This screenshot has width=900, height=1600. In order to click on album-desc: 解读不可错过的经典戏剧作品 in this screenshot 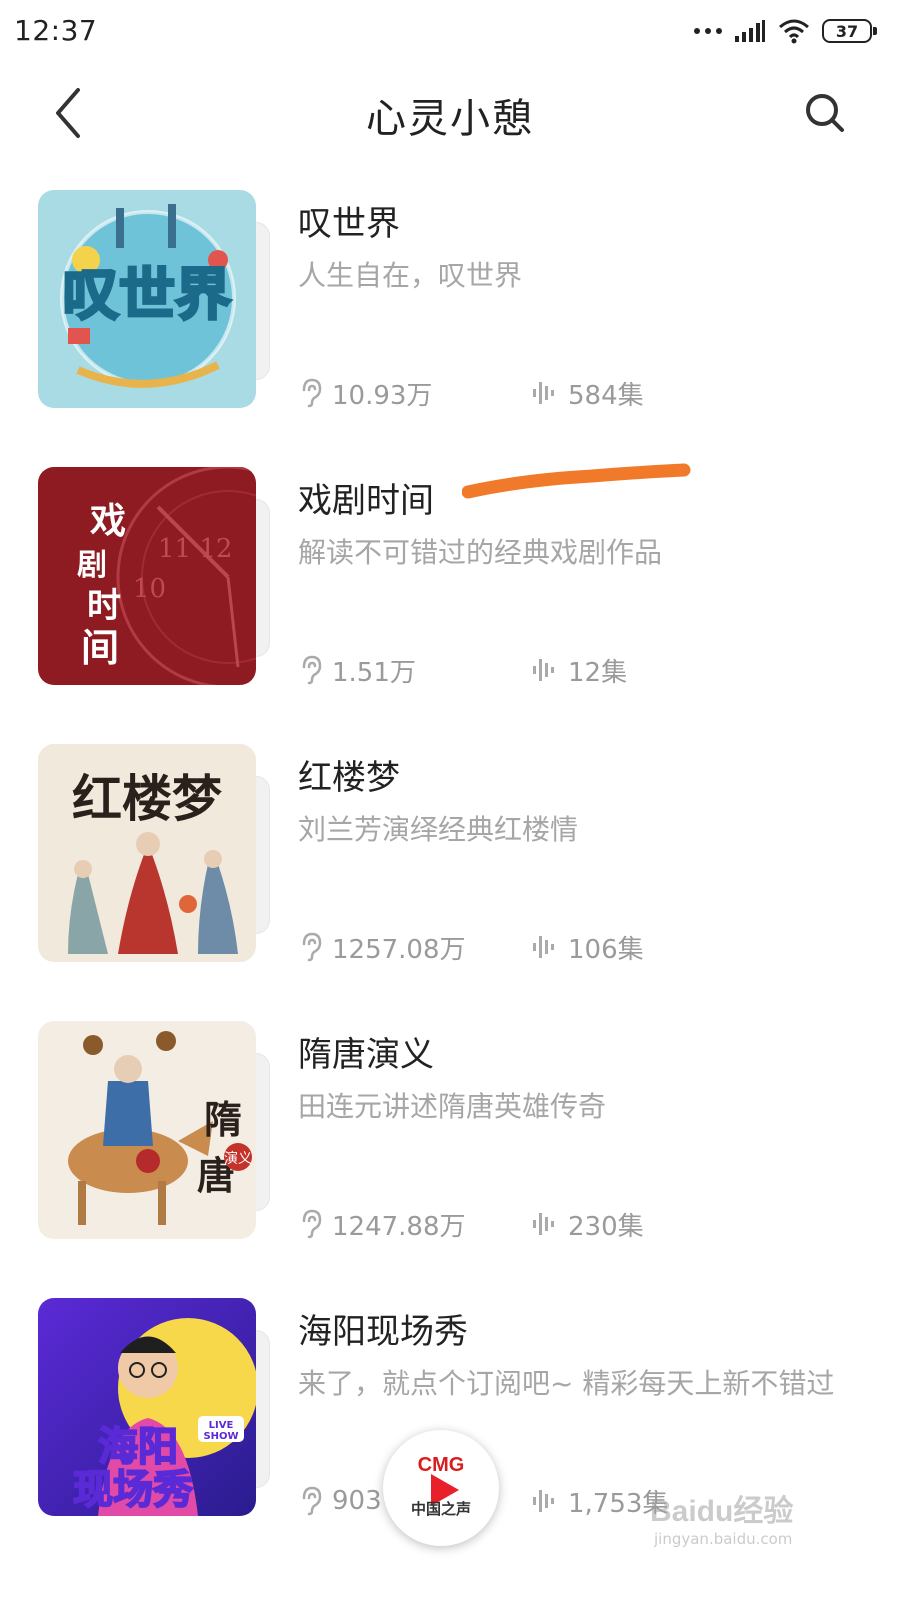, I will do `click(480, 552)`.